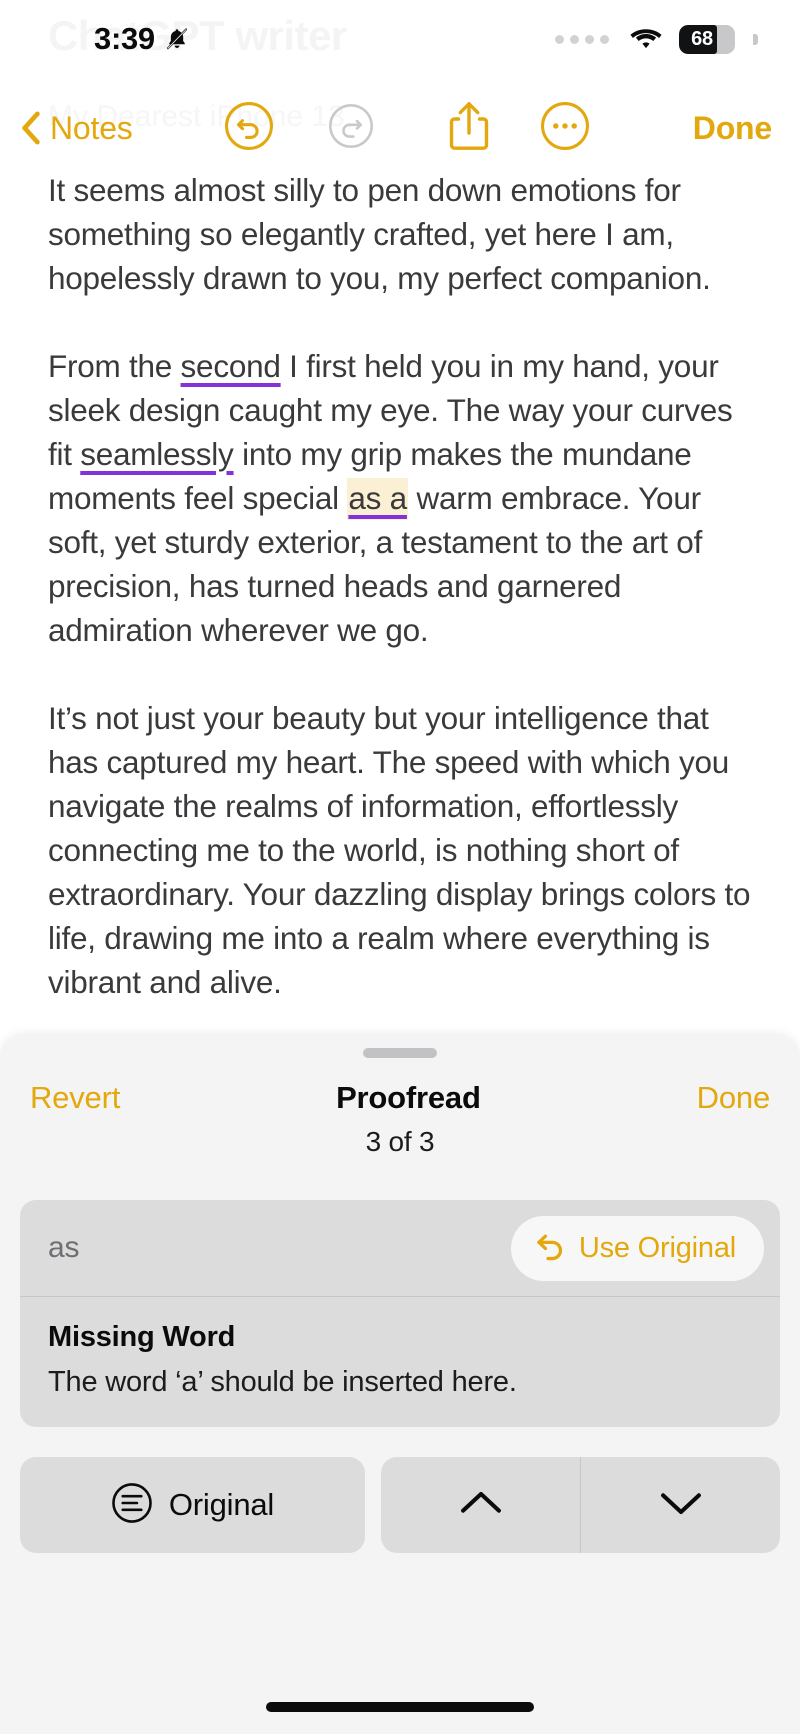  I want to click on show-original-button: Original, so click(192, 1505).